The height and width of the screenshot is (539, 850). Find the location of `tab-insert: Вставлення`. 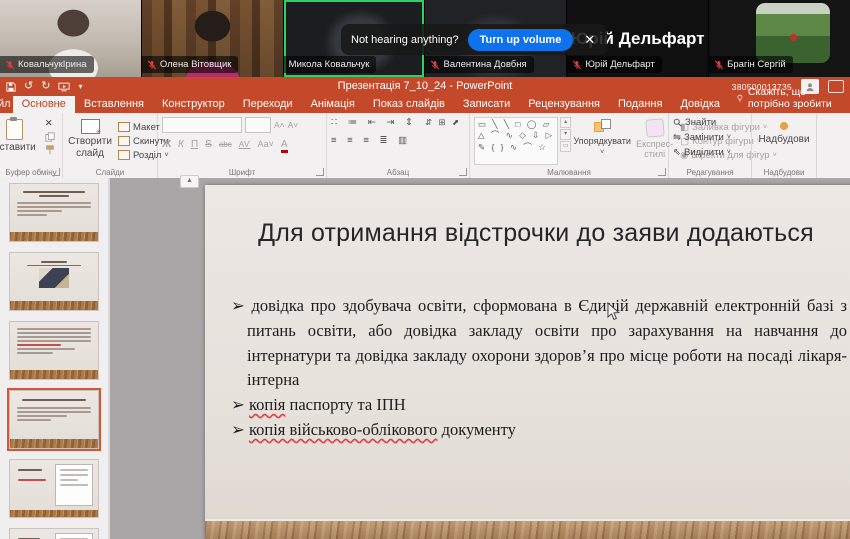

tab-insert: Вставлення is located at coordinates (114, 104).